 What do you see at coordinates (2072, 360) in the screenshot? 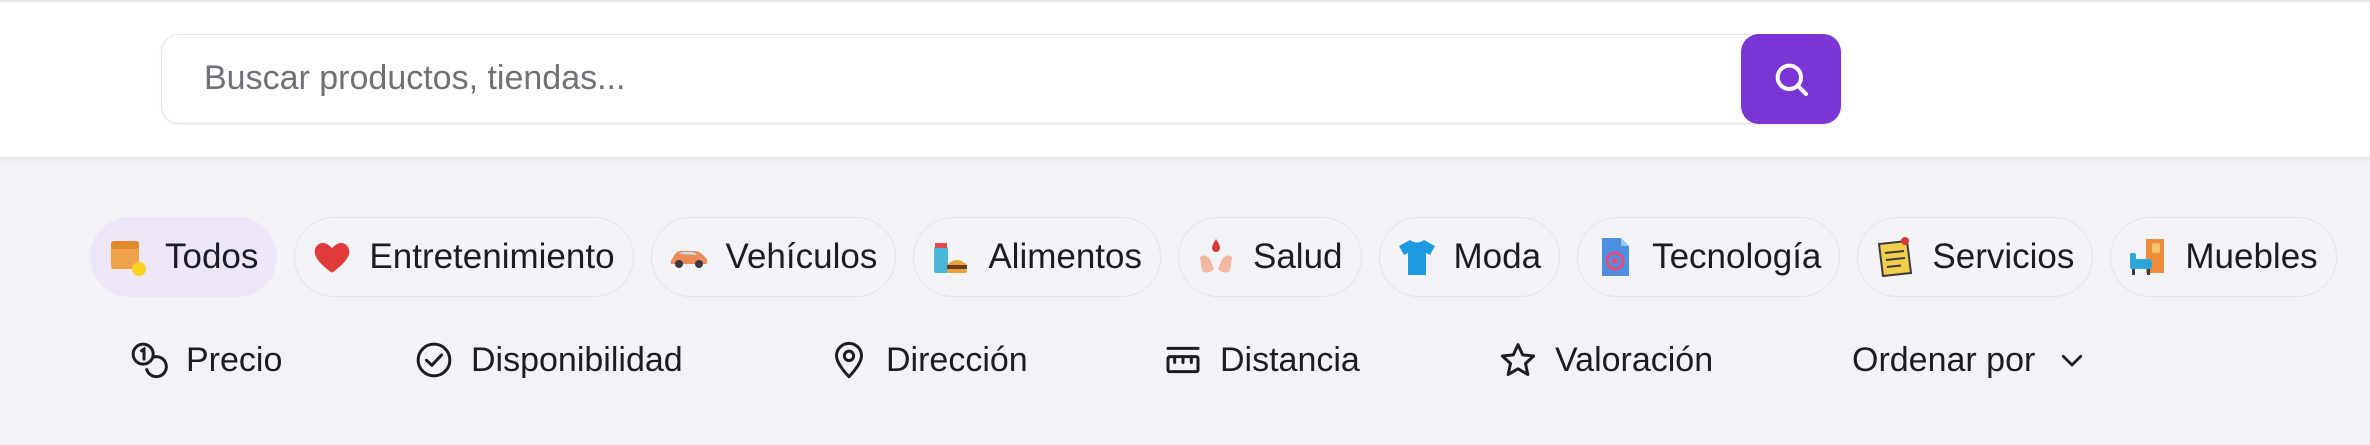
I see `chevron-down-icon` at bounding box center [2072, 360].